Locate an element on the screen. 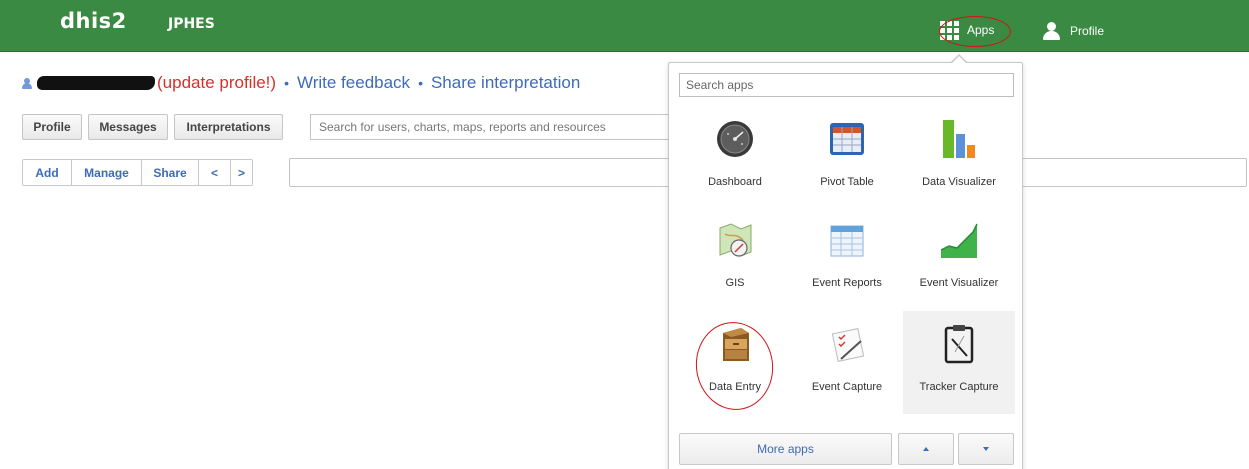  prev-button: < is located at coordinates (215, 172).